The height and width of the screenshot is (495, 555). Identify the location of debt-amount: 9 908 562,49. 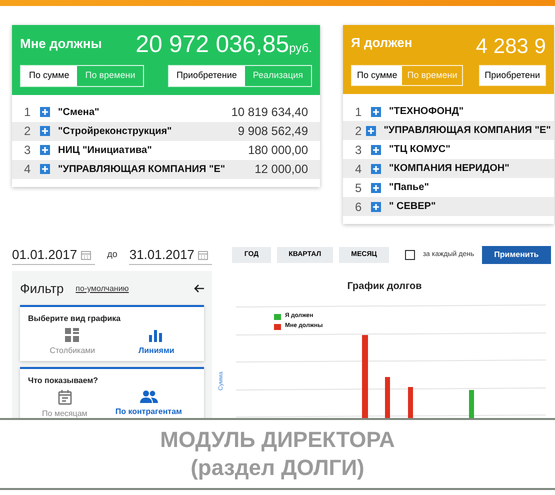
(273, 131).